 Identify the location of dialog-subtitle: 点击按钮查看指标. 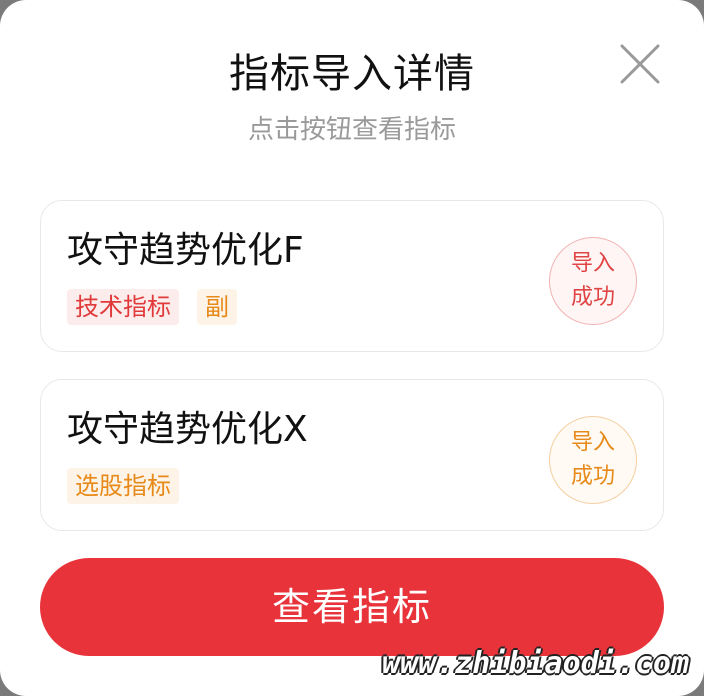
(351, 130).